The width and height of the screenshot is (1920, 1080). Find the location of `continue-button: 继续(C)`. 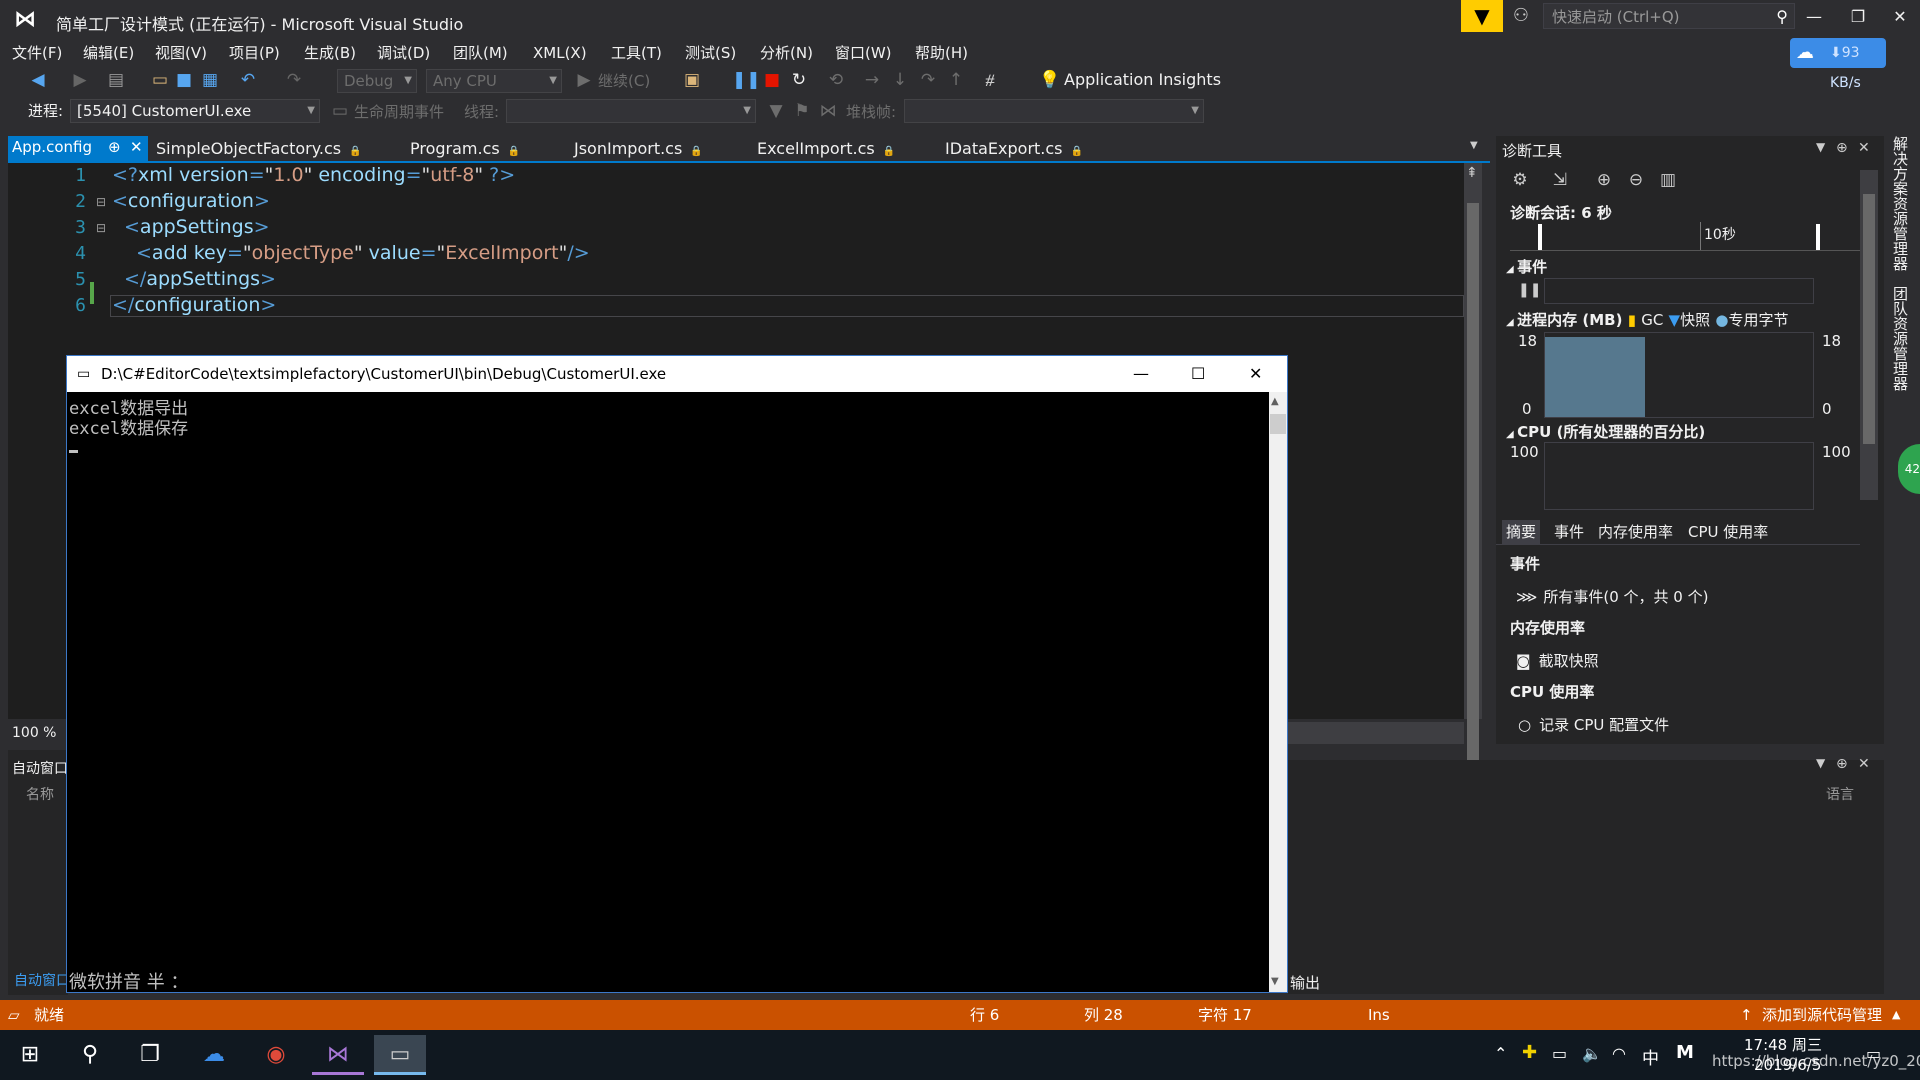

continue-button: 继续(C) is located at coordinates (624, 80).